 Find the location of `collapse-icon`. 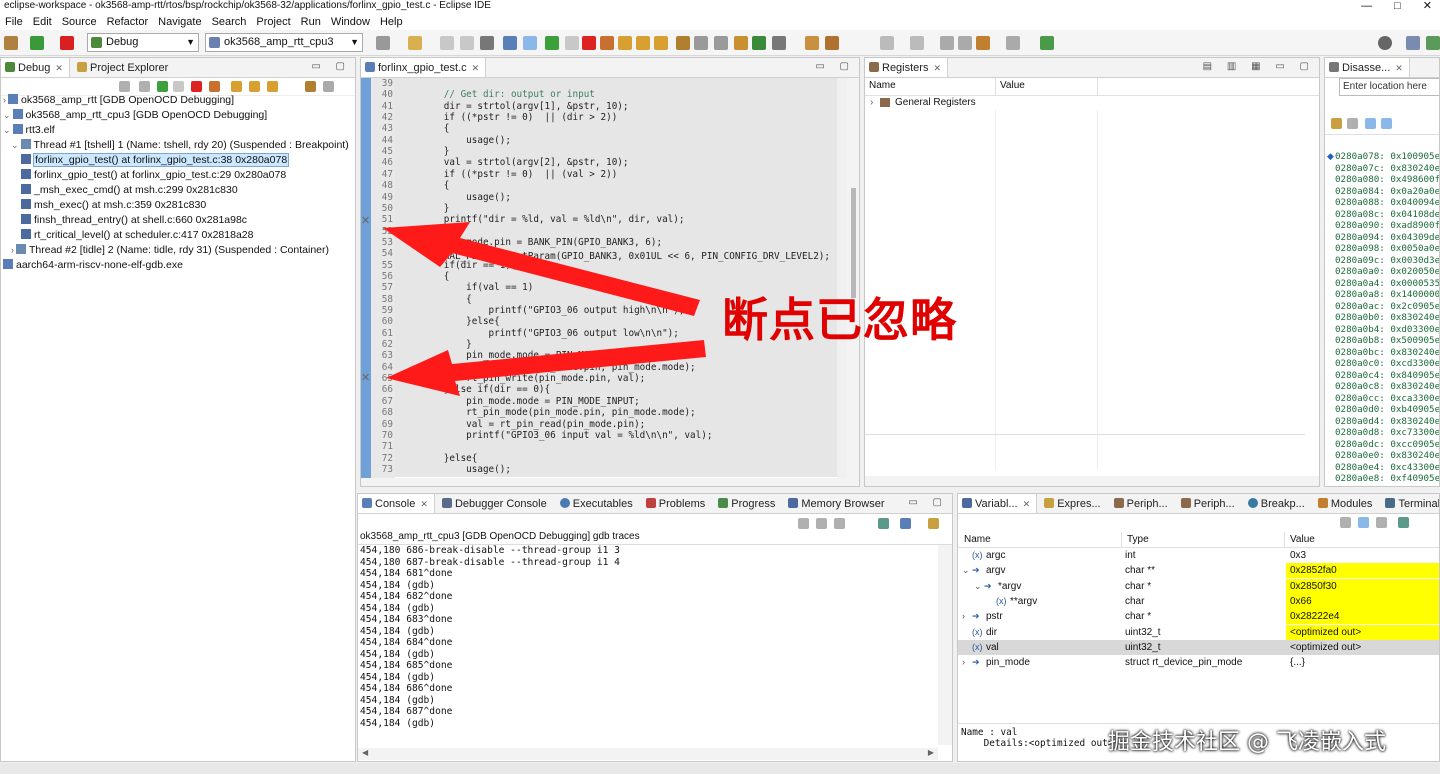

collapse-icon is located at coordinates (144, 86).